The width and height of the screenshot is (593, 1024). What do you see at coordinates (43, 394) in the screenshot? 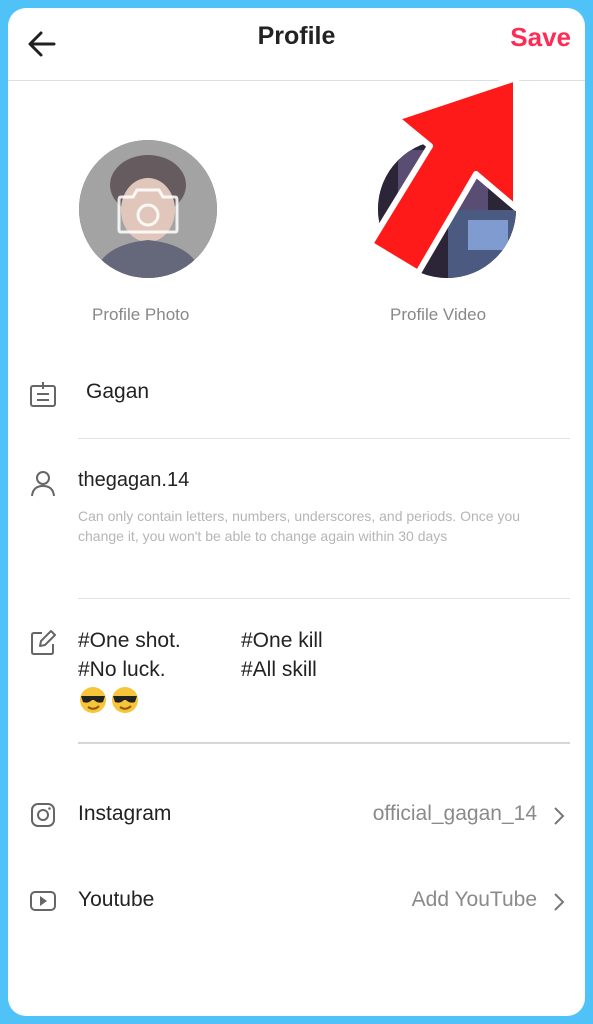
I see `id-card-icon` at bounding box center [43, 394].